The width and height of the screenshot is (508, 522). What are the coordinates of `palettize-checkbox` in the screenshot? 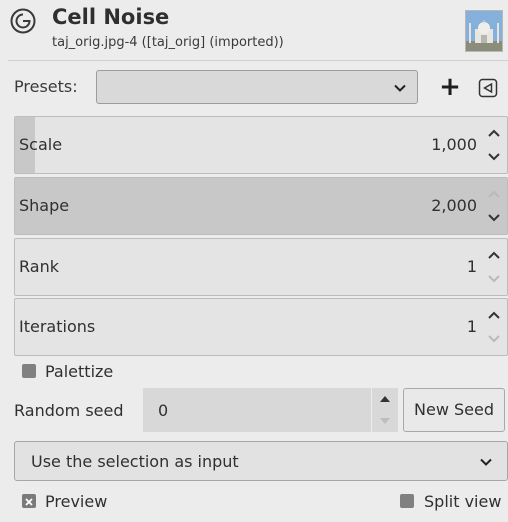 It's located at (29, 371).